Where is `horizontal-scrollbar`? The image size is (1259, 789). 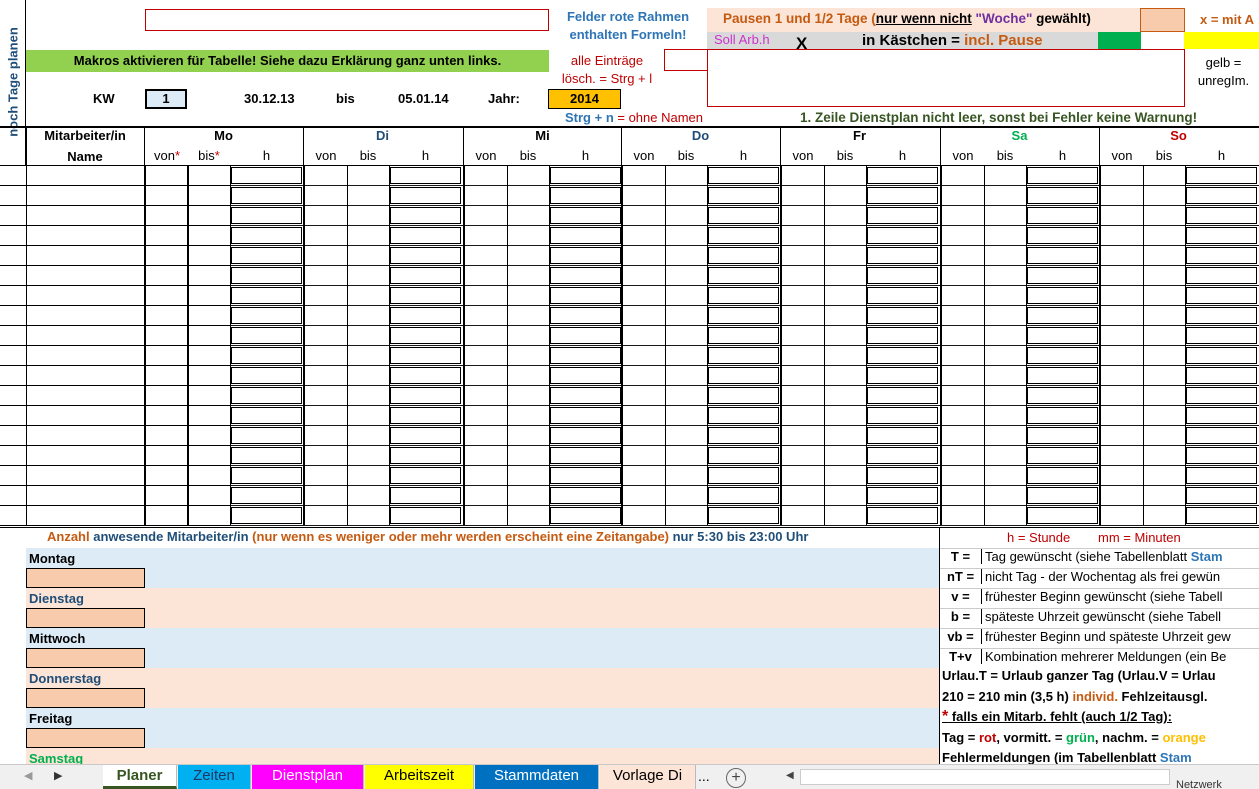
horizontal-scrollbar is located at coordinates (985, 777).